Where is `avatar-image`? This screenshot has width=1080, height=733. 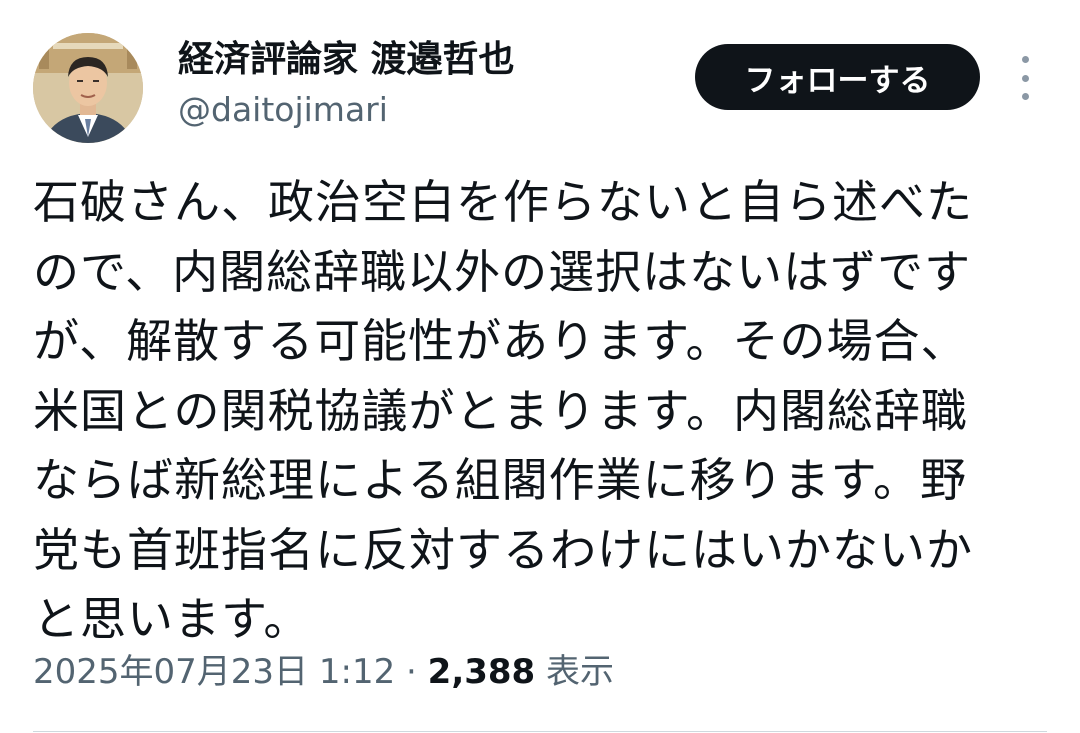
avatar-image is located at coordinates (88, 88).